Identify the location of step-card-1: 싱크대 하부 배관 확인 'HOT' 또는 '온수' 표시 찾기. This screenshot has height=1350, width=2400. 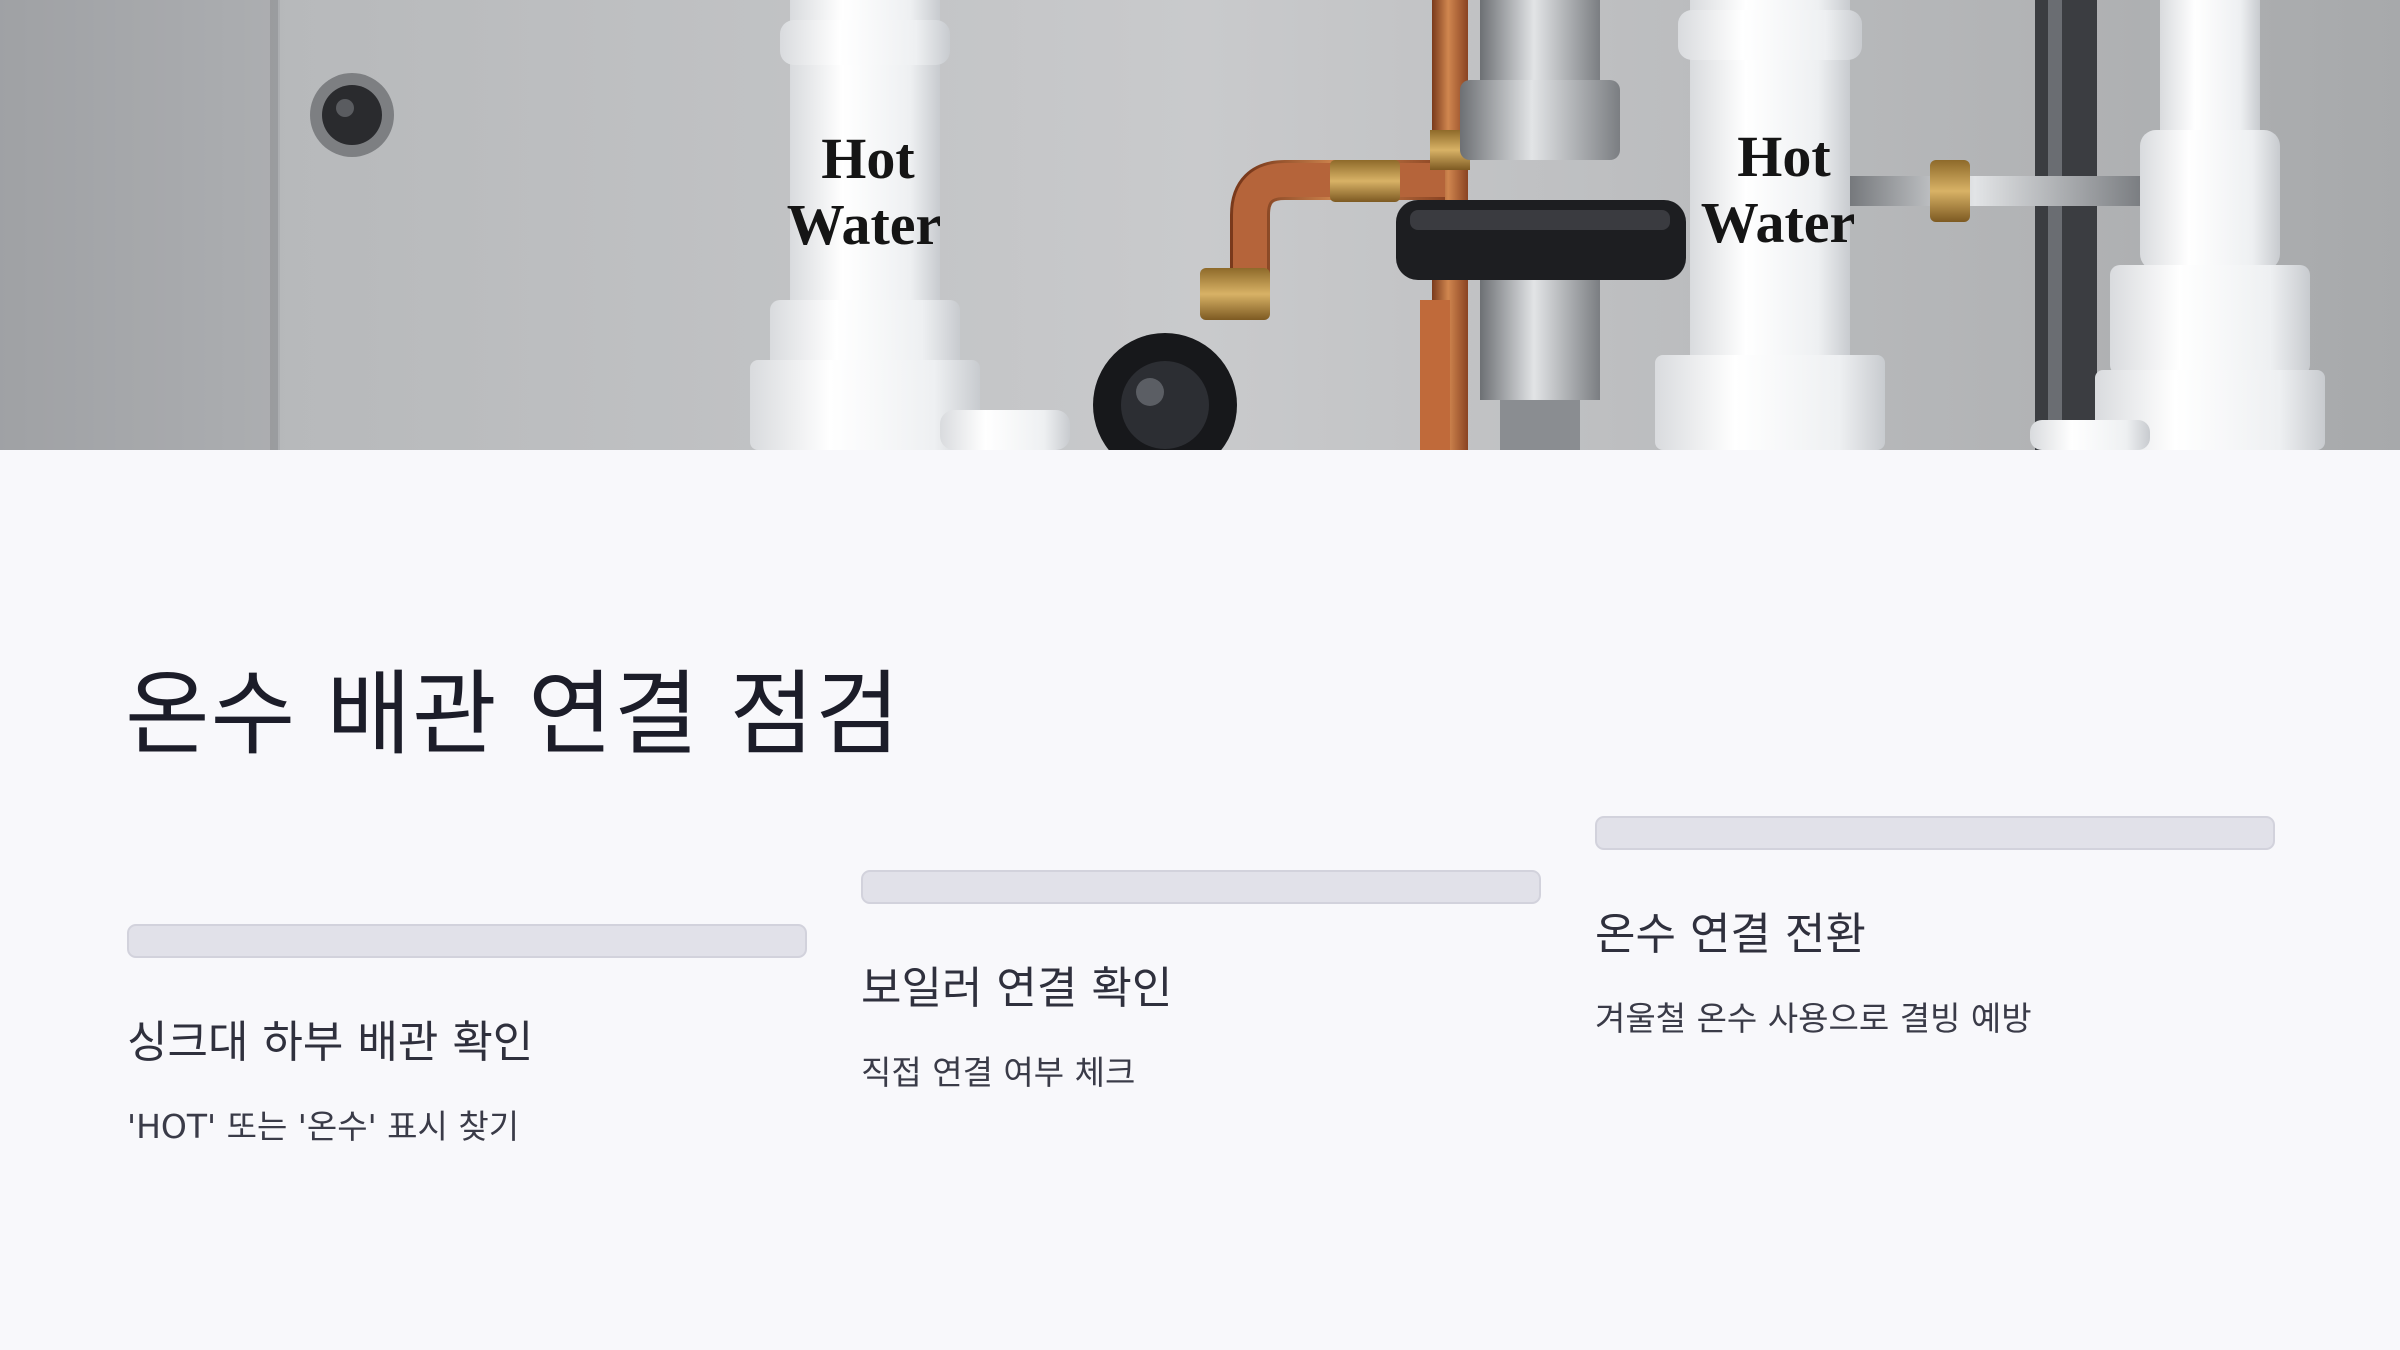
(467, 1036).